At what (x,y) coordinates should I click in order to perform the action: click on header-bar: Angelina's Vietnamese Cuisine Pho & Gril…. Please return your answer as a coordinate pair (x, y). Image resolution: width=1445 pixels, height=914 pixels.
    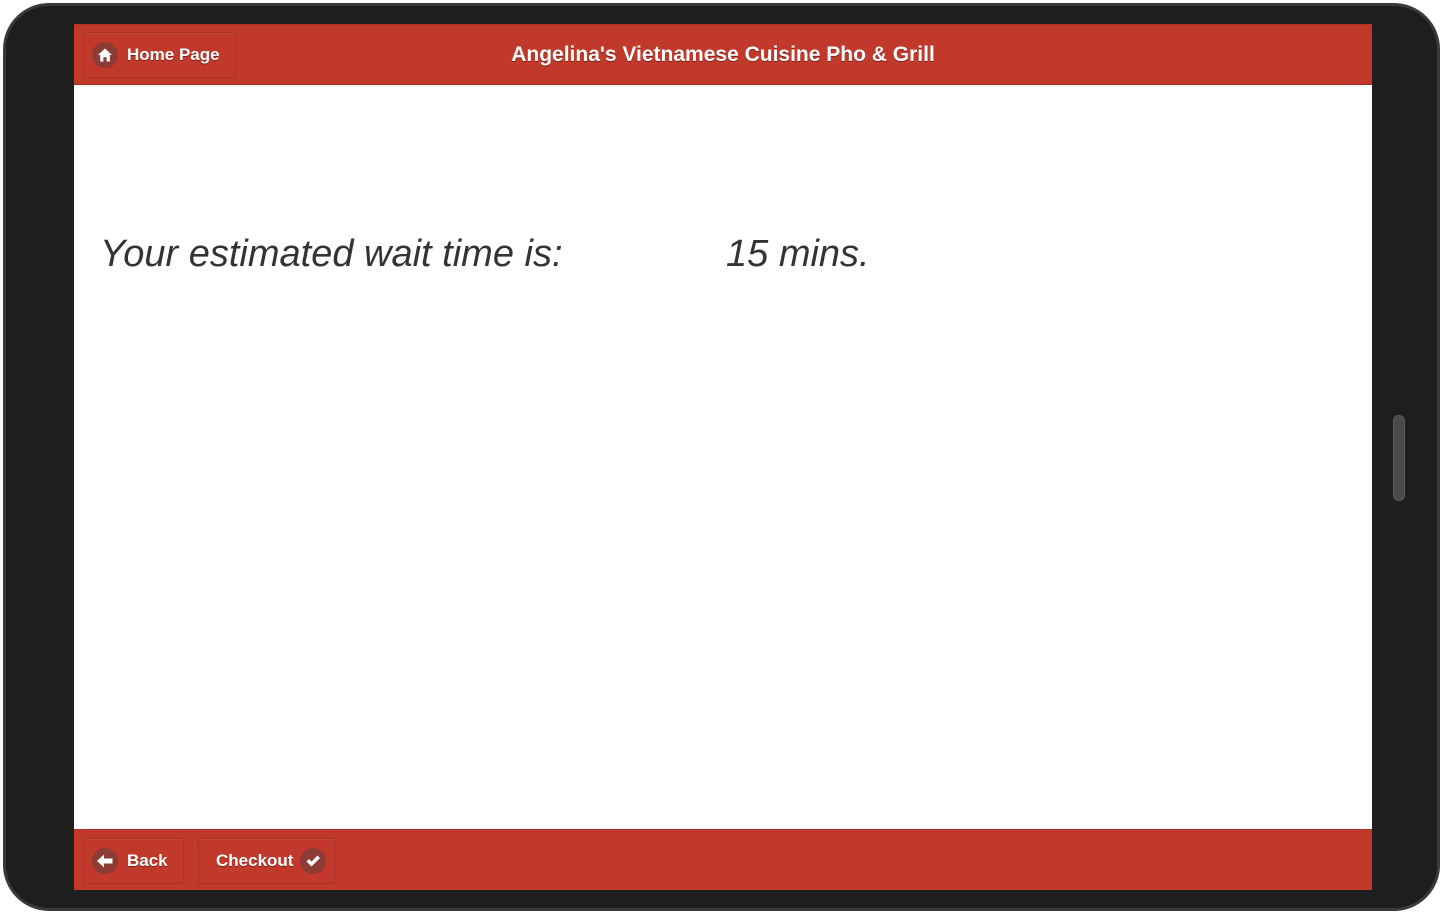
    Looking at the image, I should click on (723, 54).